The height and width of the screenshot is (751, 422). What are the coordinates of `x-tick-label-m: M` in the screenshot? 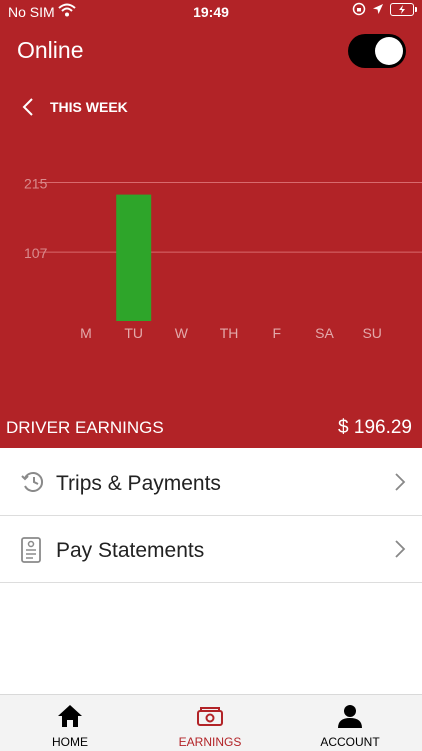 It's located at (86, 333).